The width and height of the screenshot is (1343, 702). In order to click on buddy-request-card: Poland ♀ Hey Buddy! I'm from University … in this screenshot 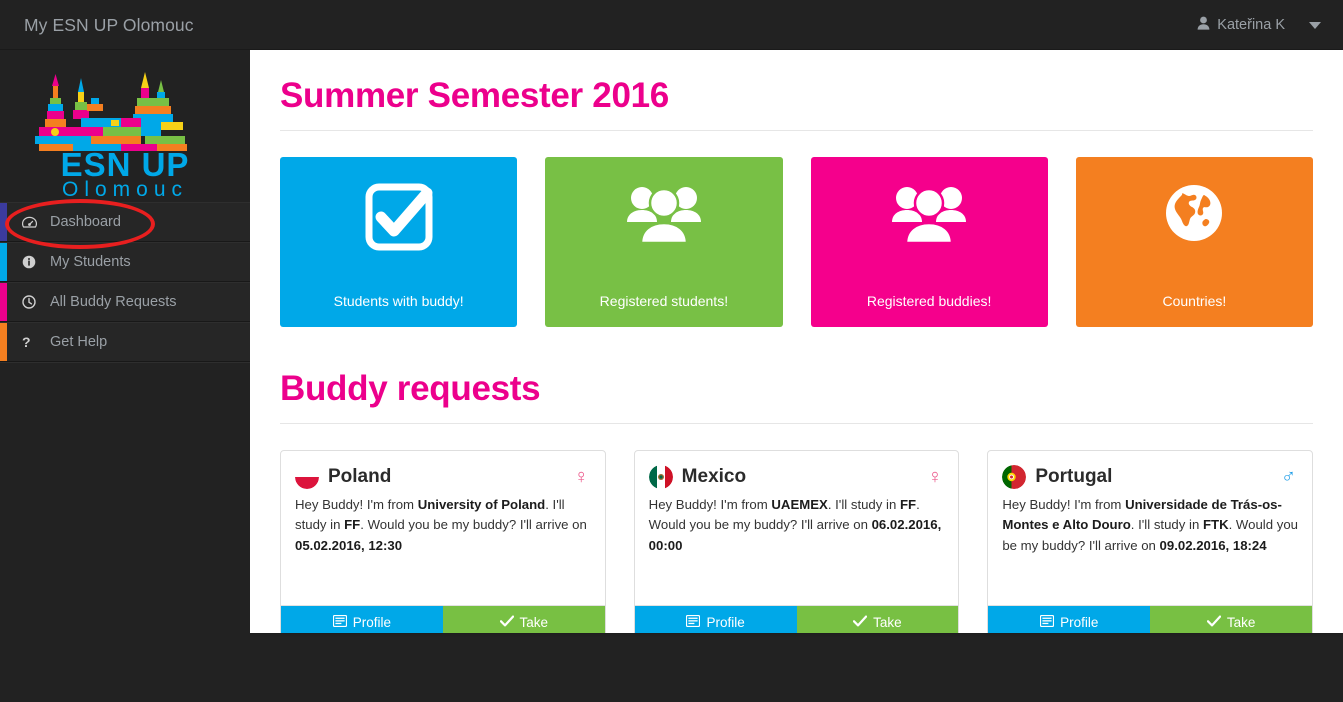, I will do `click(443, 541)`.